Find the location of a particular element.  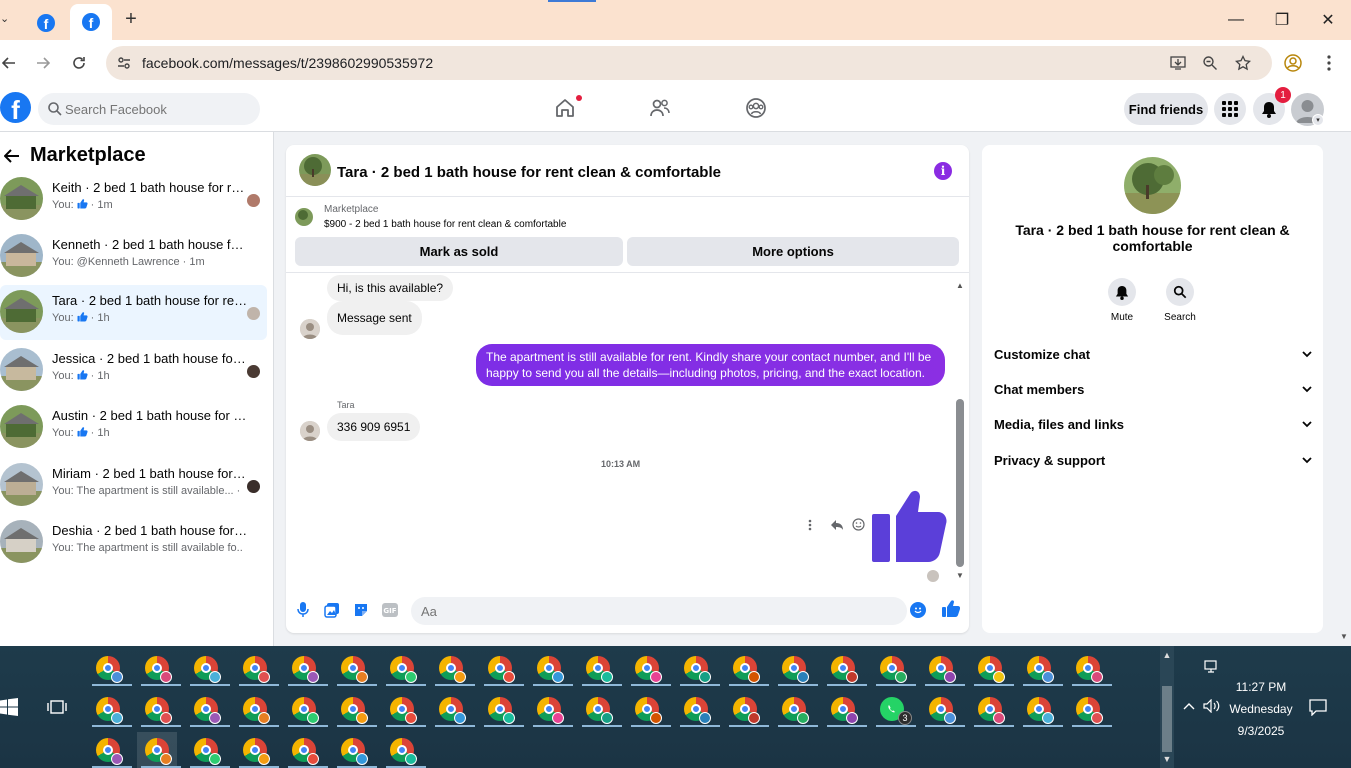

menu-button is located at coordinates (1230, 109).